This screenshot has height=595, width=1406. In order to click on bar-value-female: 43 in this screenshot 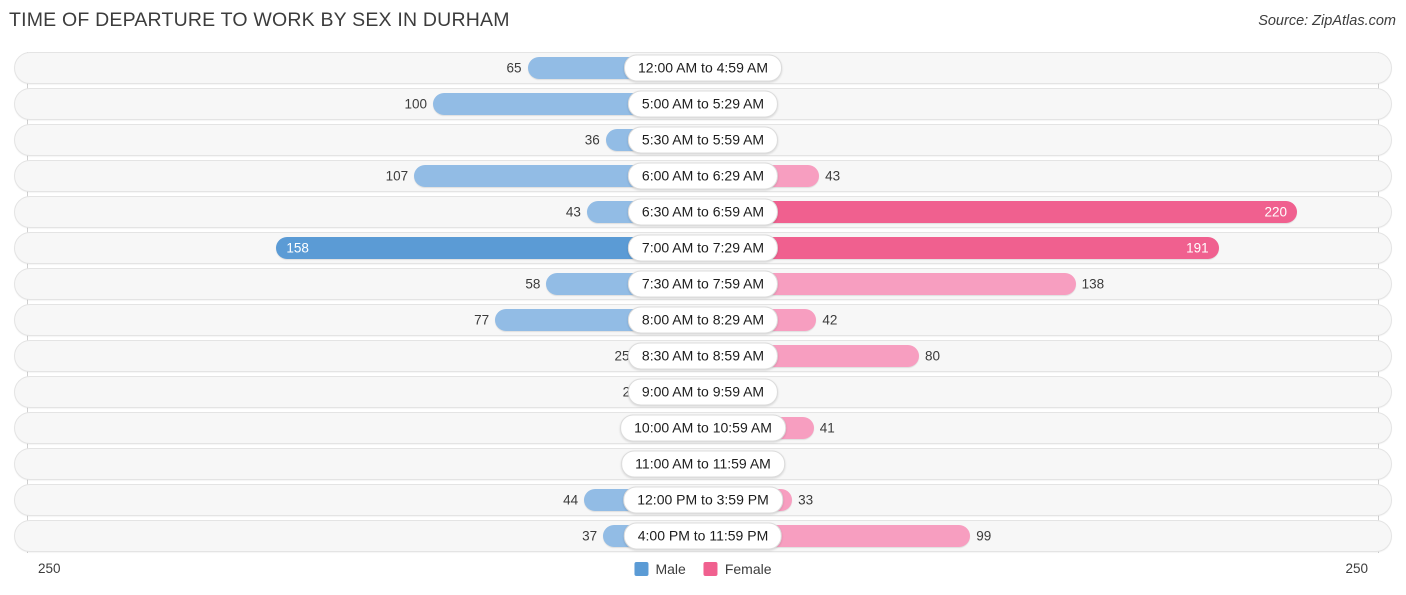, I will do `click(833, 176)`.